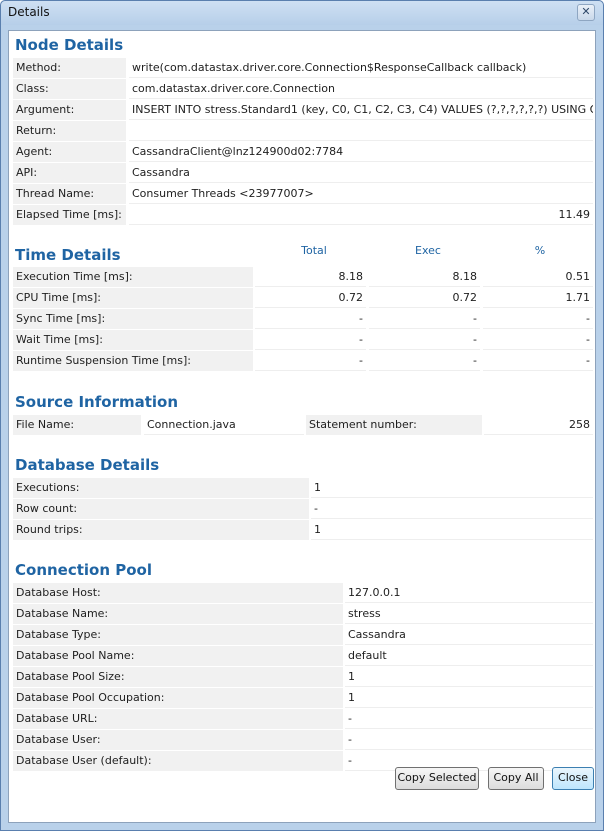 The image size is (604, 831). Describe the element at coordinates (133, 361) in the screenshot. I see `time-detail-label: Runtime Suspension Time [ms]:` at that location.